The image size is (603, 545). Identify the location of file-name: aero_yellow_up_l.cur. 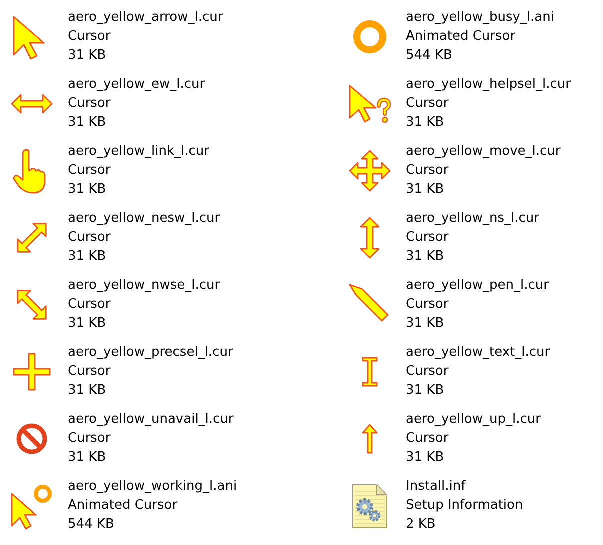
(473, 420).